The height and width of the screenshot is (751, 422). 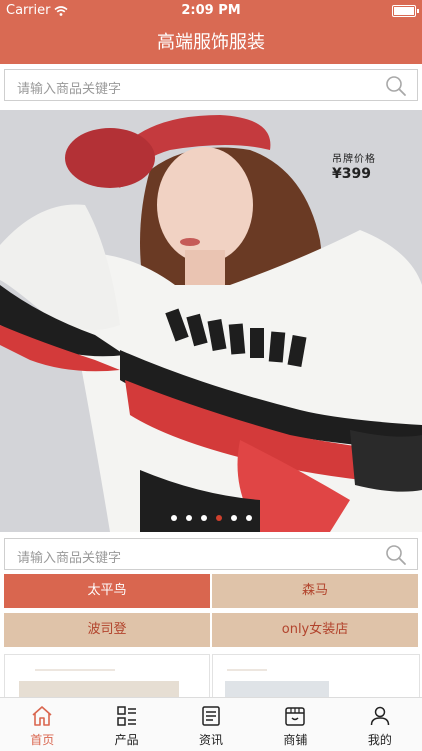 What do you see at coordinates (218, 518) in the screenshot?
I see `carousel-dot-active` at bounding box center [218, 518].